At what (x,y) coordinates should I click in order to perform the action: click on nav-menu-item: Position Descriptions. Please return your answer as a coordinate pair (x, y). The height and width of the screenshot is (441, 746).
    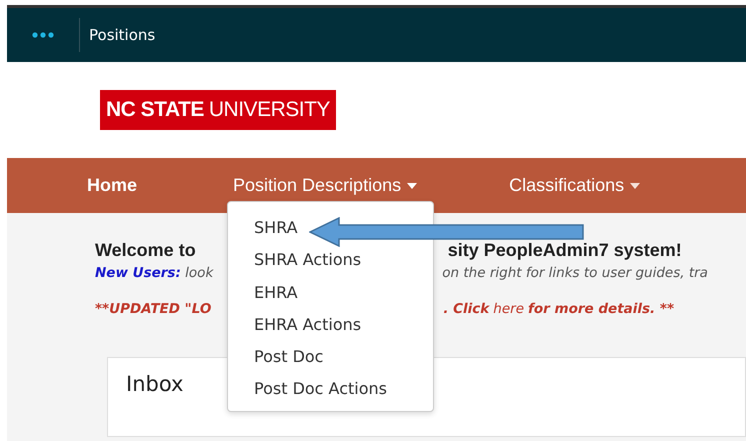
    Looking at the image, I should click on (325, 185).